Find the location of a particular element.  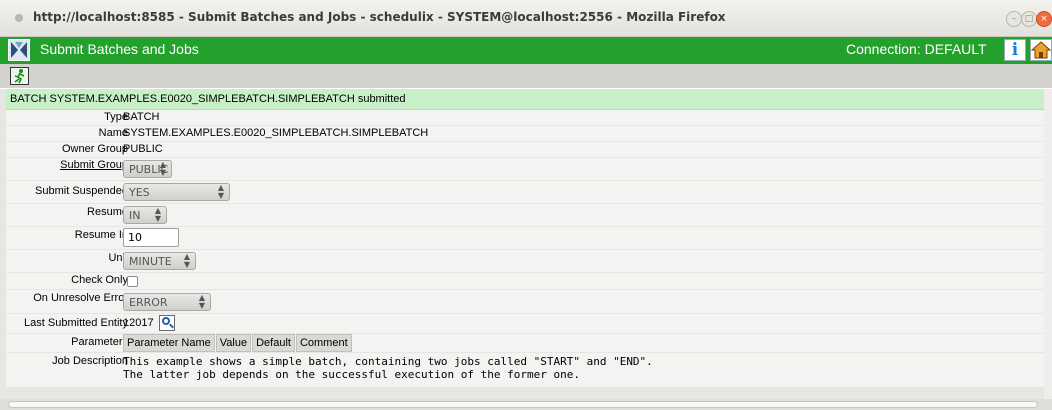

owner-group-row: Owner Group PUBLIC is located at coordinates (525, 149).